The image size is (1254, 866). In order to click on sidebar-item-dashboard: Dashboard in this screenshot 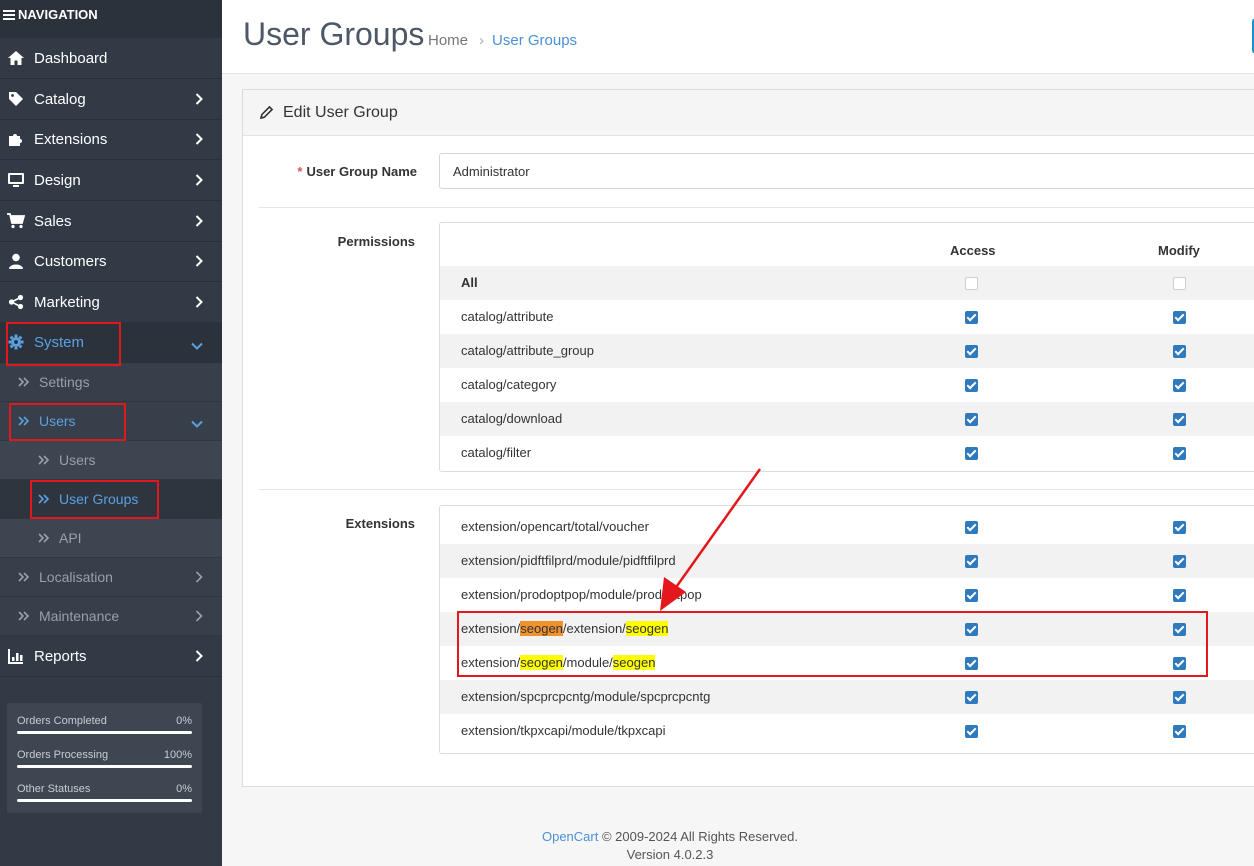, I will do `click(111, 58)`.